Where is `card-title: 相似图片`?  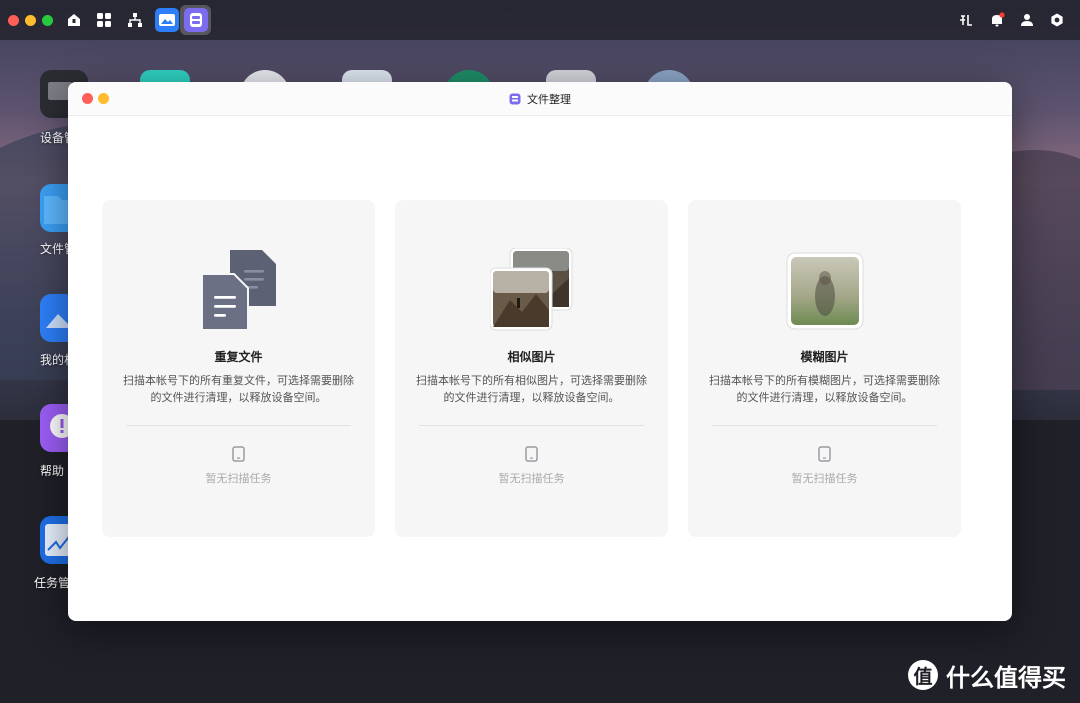 card-title: 相似图片 is located at coordinates (531, 357).